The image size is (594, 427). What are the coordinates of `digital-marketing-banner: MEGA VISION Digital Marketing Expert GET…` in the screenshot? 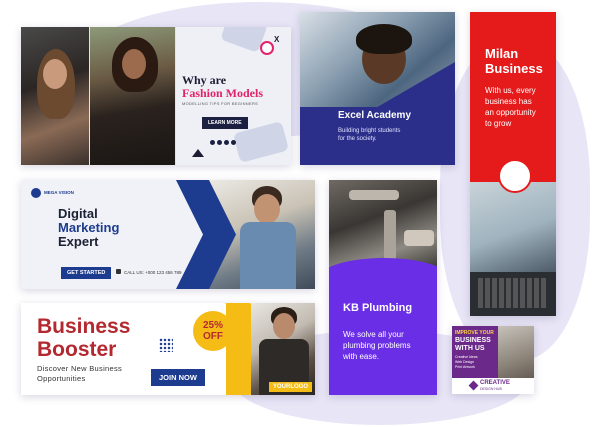 It's located at (168, 234).